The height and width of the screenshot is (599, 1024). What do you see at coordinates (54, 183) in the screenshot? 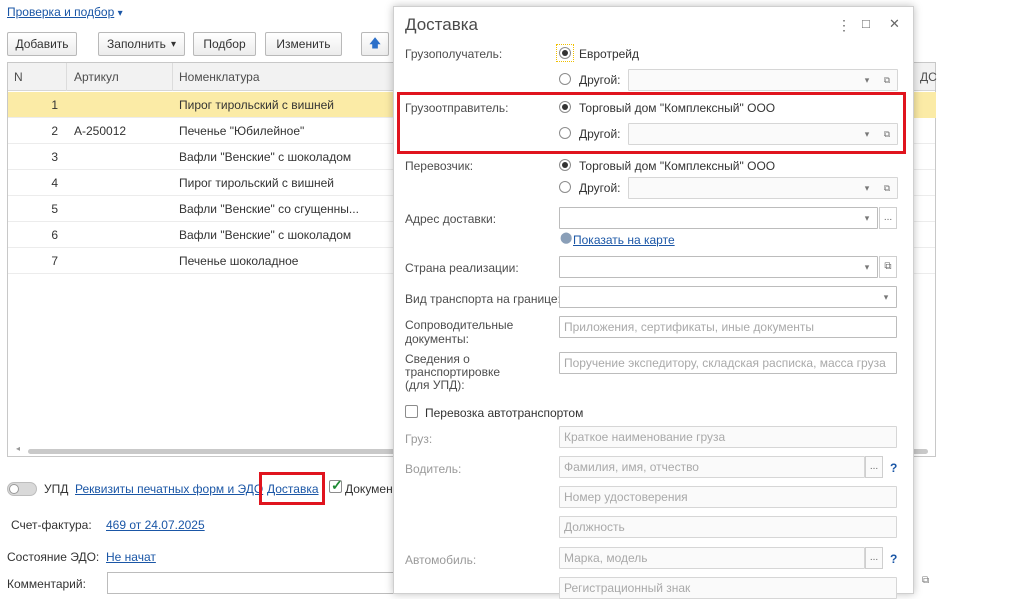
I see `row-number: 4` at bounding box center [54, 183].